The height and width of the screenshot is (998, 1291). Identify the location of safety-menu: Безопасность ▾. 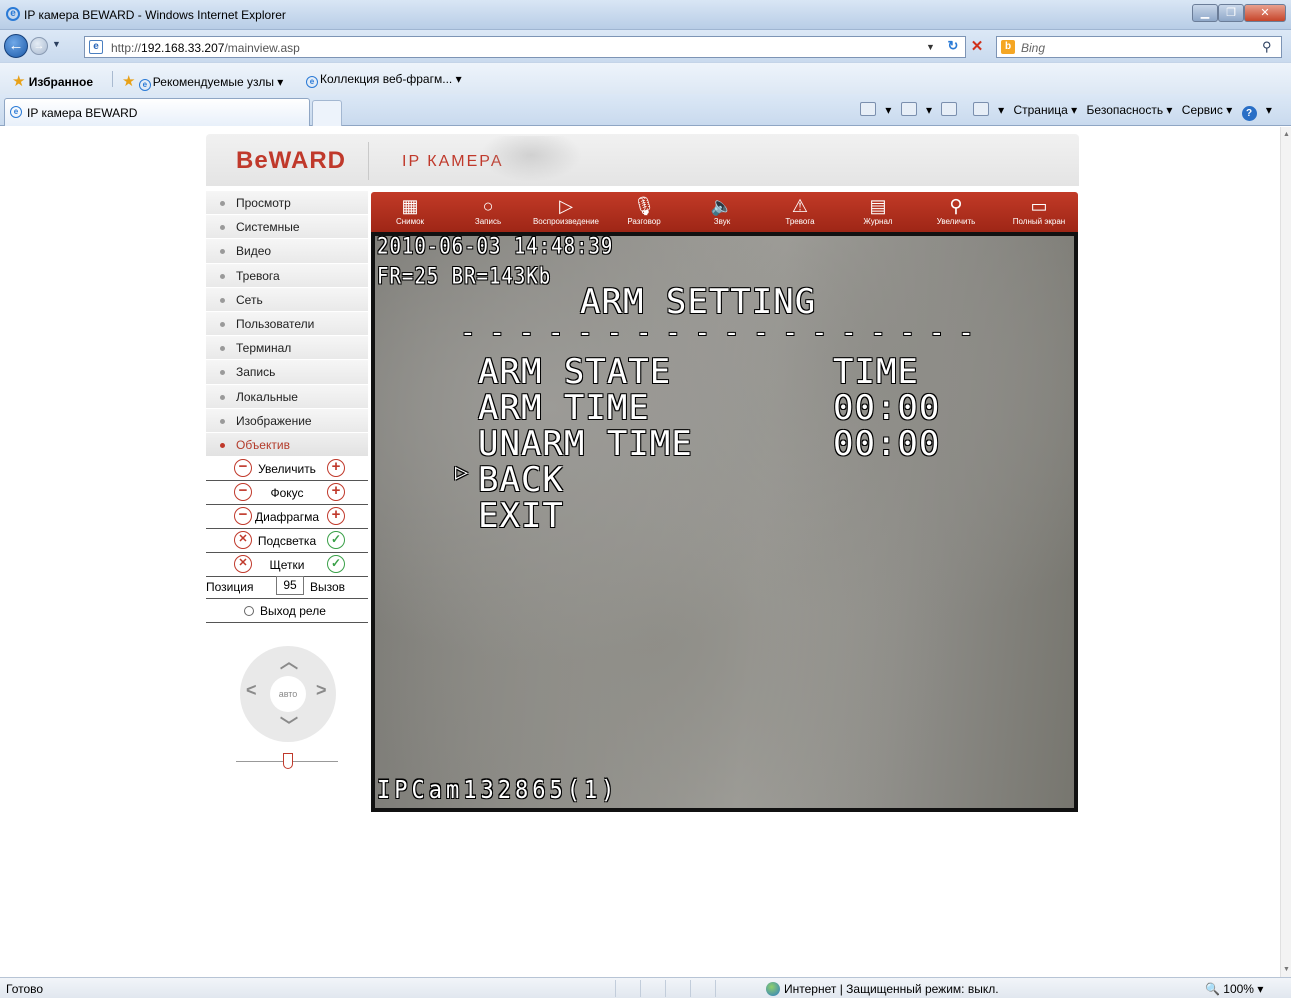
(1130, 110).